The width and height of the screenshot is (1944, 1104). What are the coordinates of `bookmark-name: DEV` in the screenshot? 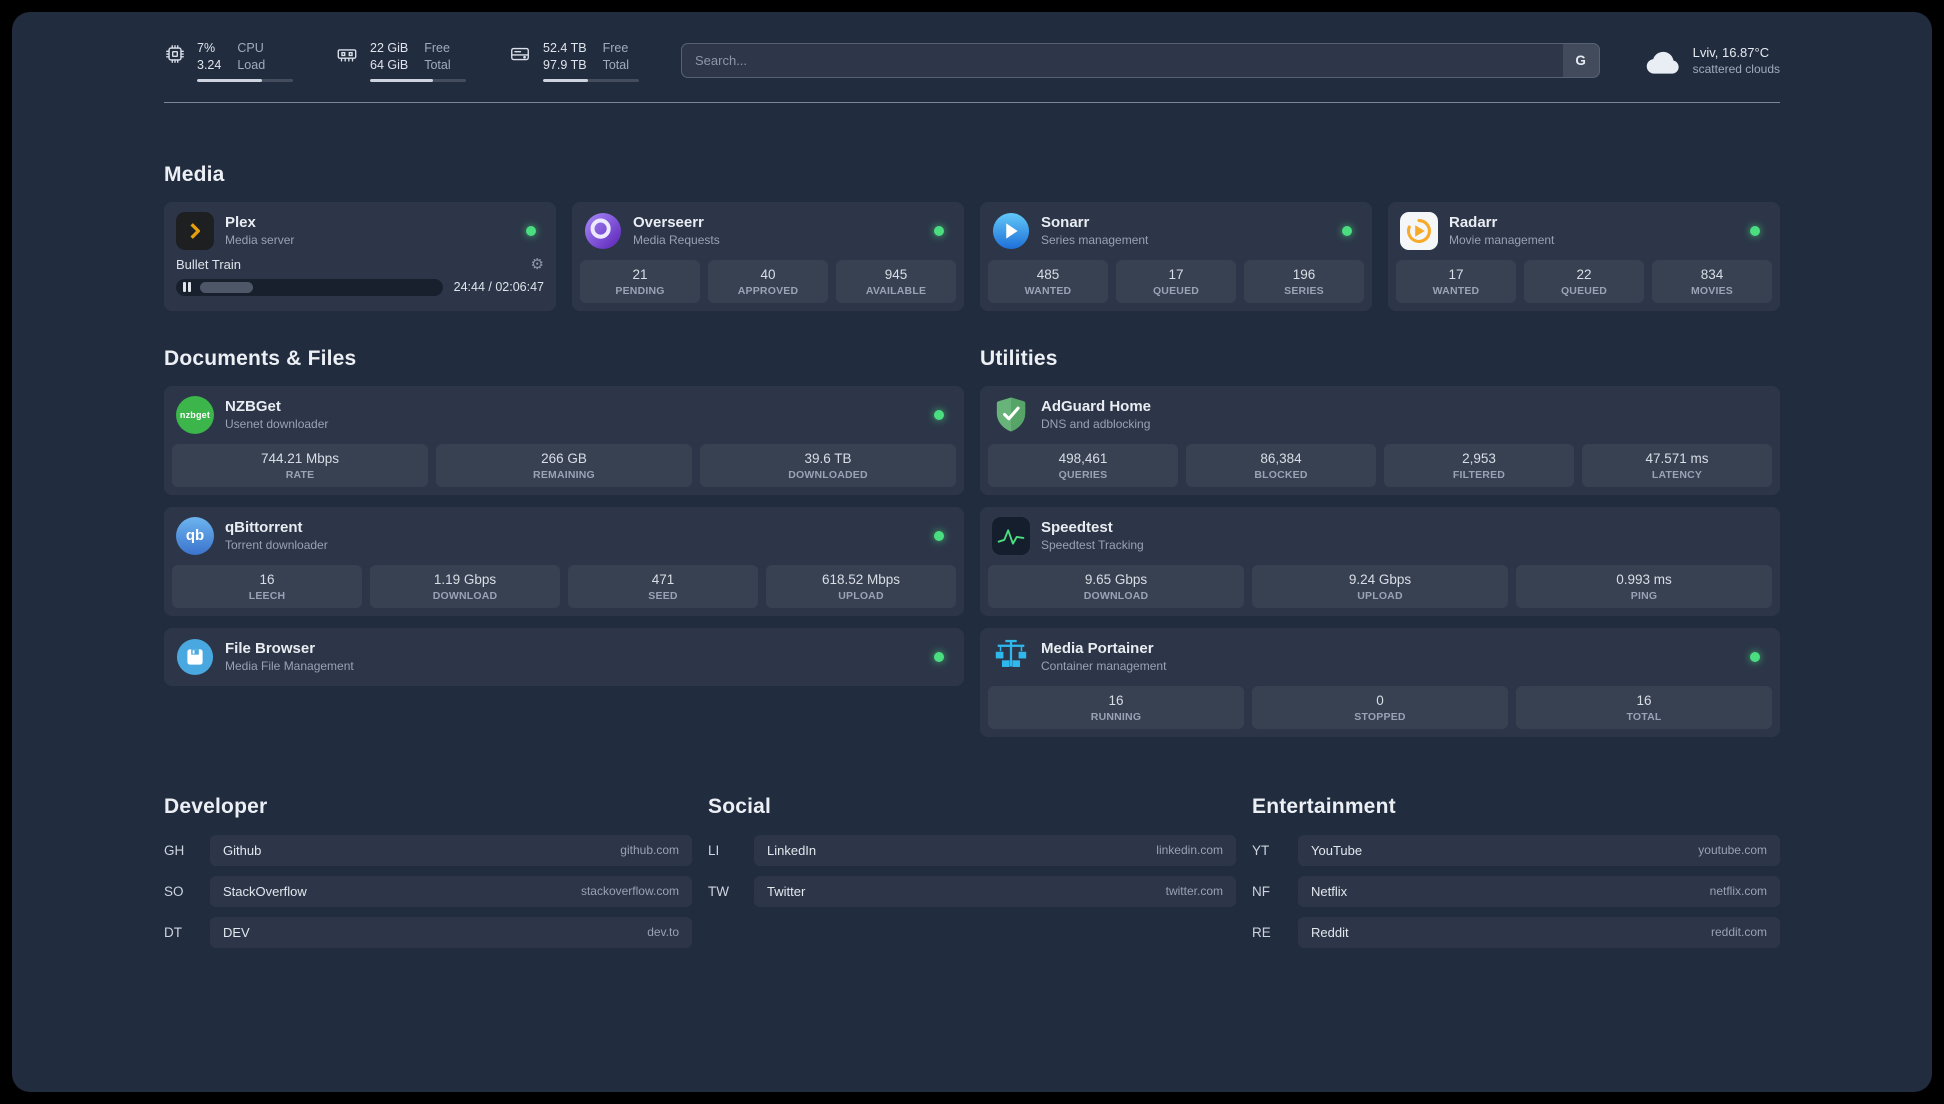 It's located at (236, 932).